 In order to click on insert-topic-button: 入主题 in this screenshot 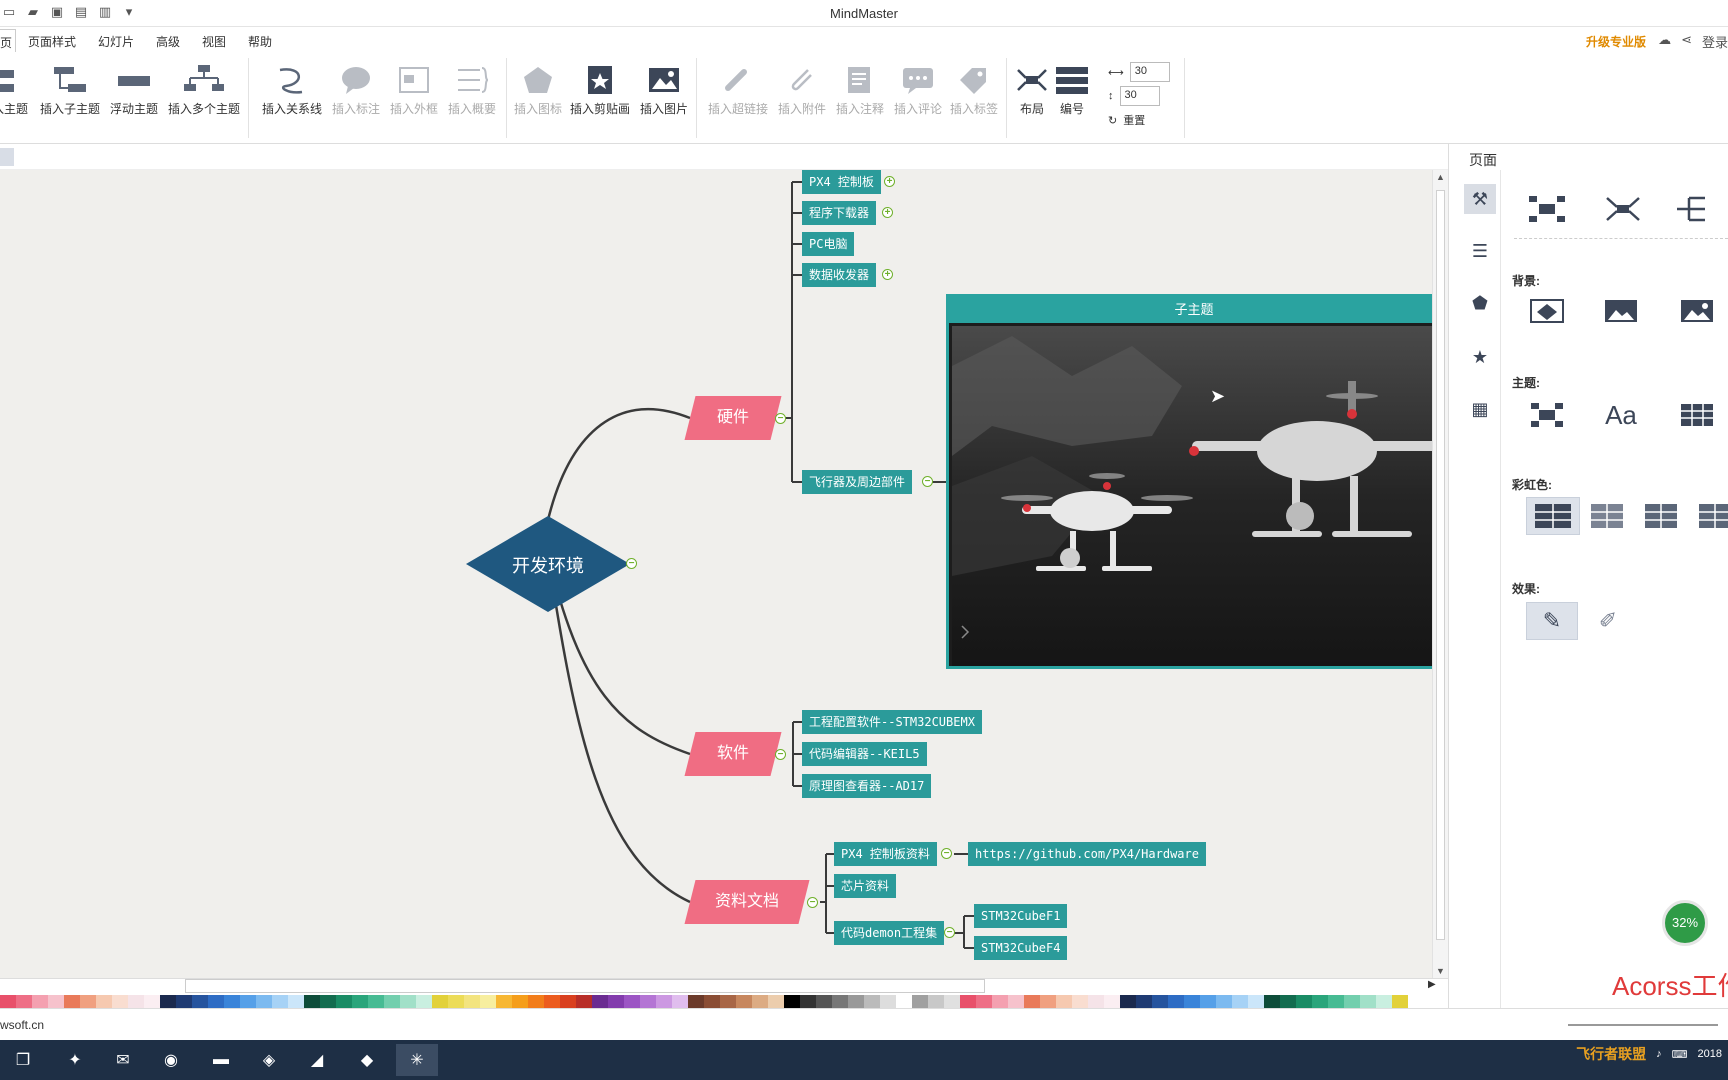, I will do `click(14, 89)`.